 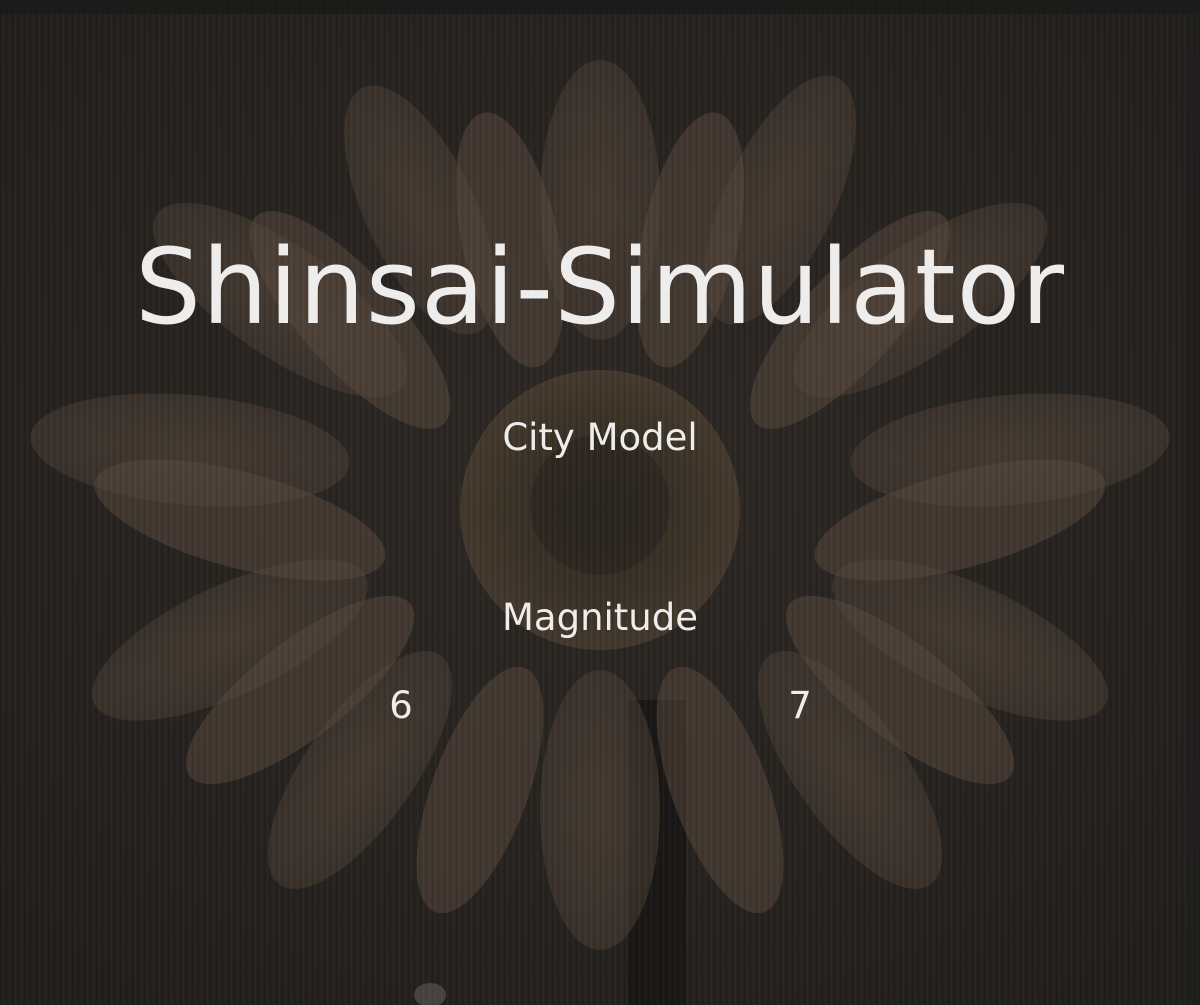 I want to click on city-model-link: City Model, so click(x=600, y=438).